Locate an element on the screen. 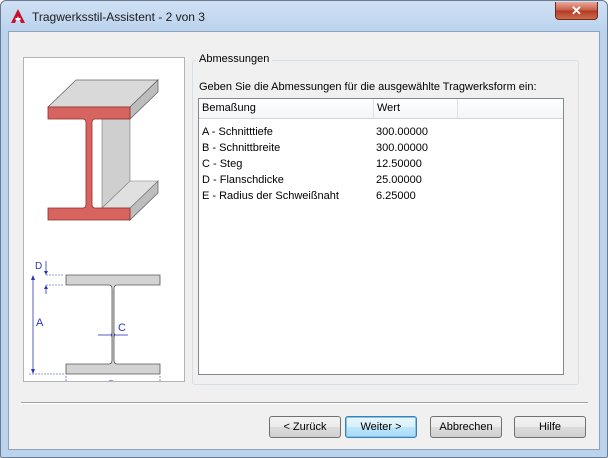 Image resolution: width=608 pixels, height=458 pixels. table-row: D - Flanschdicke 25.00000 is located at coordinates (381, 180).